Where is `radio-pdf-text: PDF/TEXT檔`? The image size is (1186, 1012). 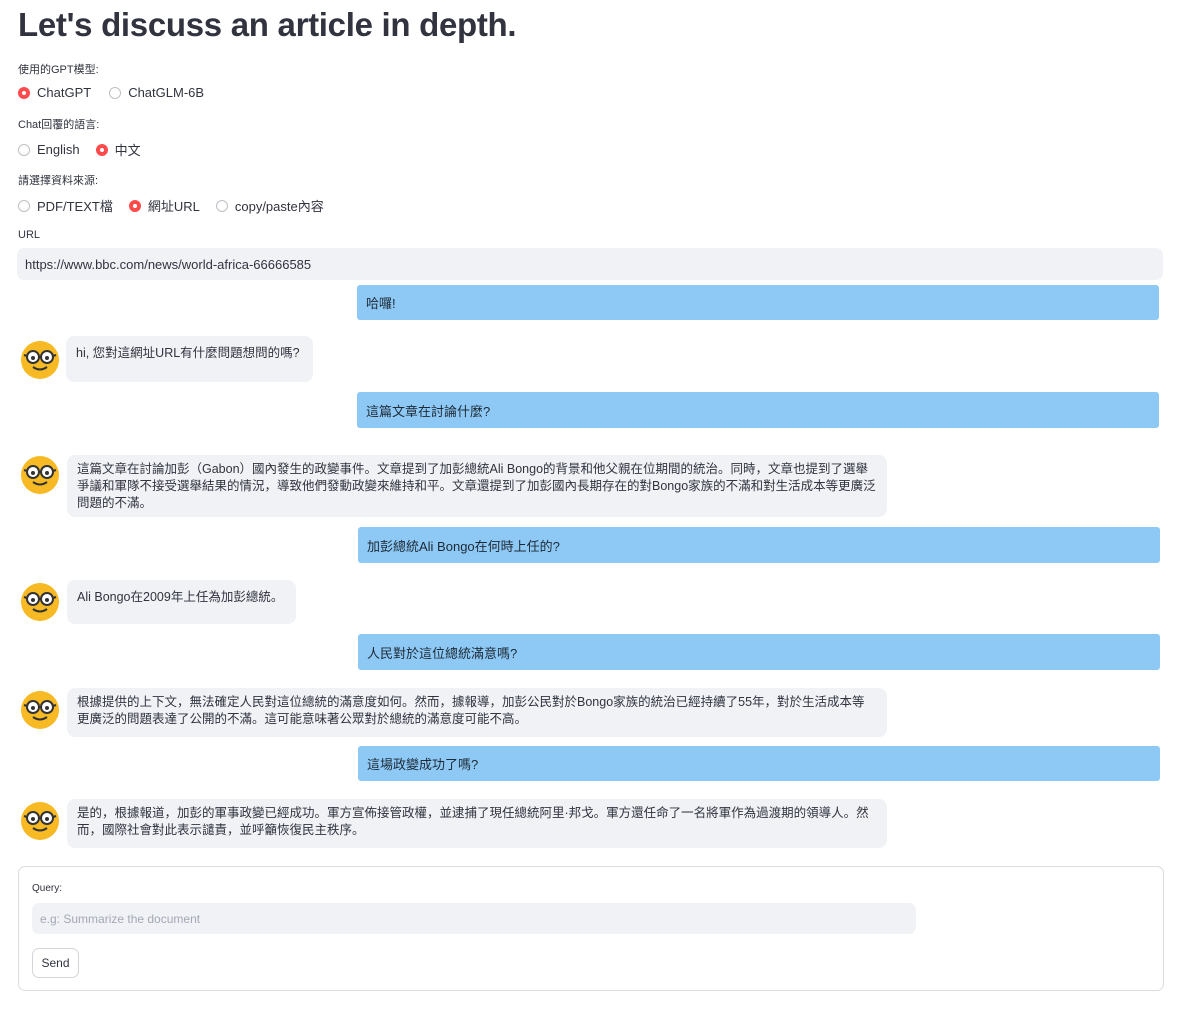 radio-pdf-text: PDF/TEXT檔 is located at coordinates (65, 205).